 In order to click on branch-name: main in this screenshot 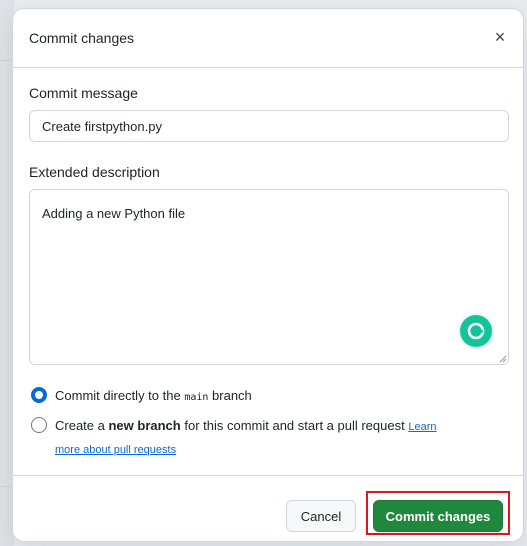, I will do `click(196, 397)`.